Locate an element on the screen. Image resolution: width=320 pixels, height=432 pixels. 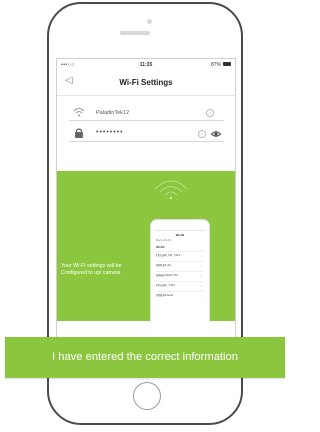
speaker-grille is located at coordinates (135, 33).